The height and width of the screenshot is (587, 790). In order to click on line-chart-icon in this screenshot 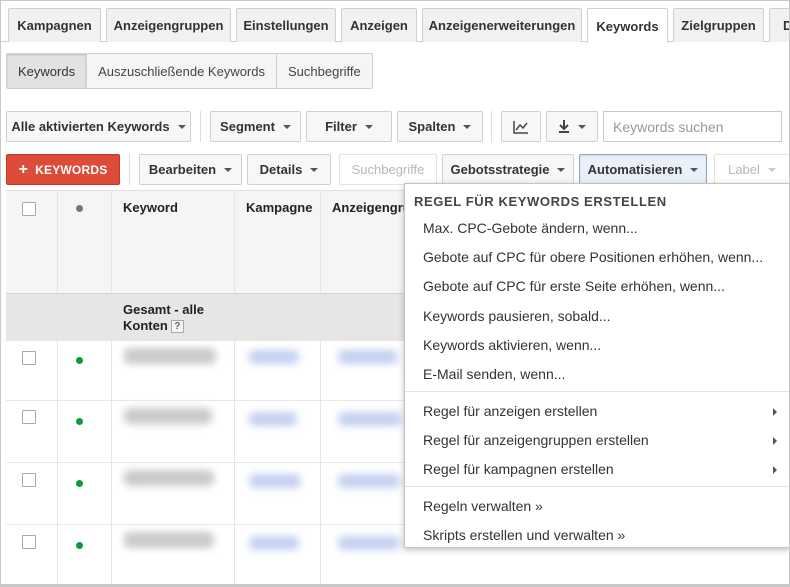, I will do `click(521, 127)`.